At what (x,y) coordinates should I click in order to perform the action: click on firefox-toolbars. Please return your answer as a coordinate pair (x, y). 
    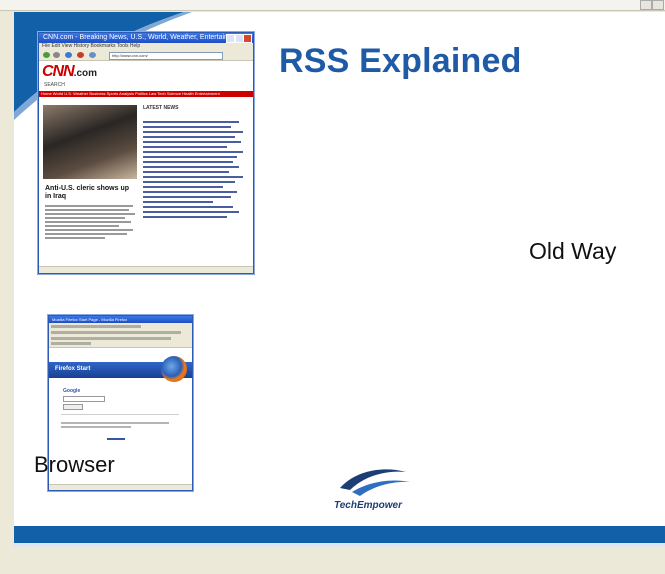
    Looking at the image, I should click on (120, 335).